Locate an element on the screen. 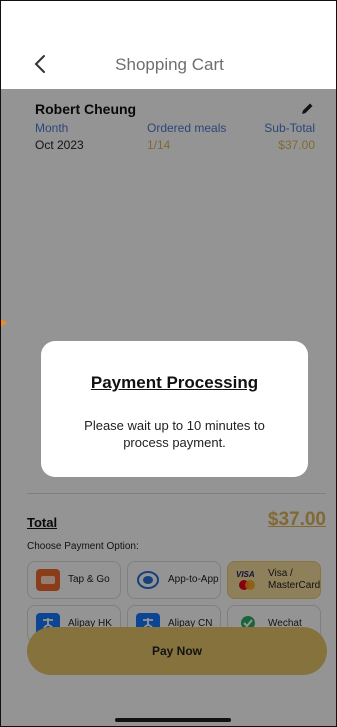 The height and width of the screenshot is (727, 337). arrow-marker-icon is located at coordinates (4, 323).